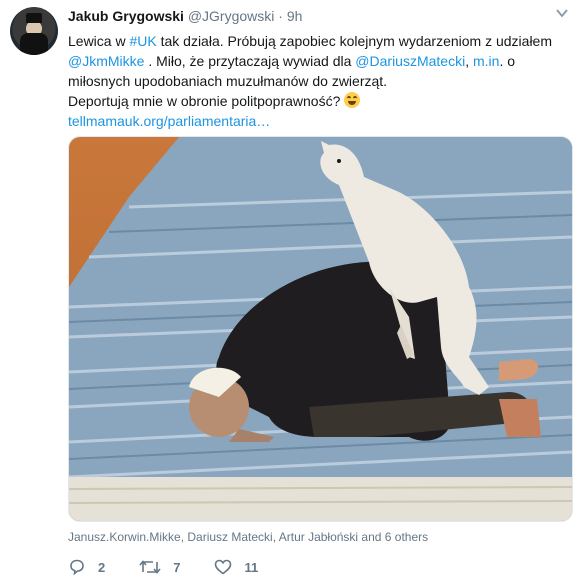  I want to click on mention-link: @DariuszMatecki, so click(410, 61).